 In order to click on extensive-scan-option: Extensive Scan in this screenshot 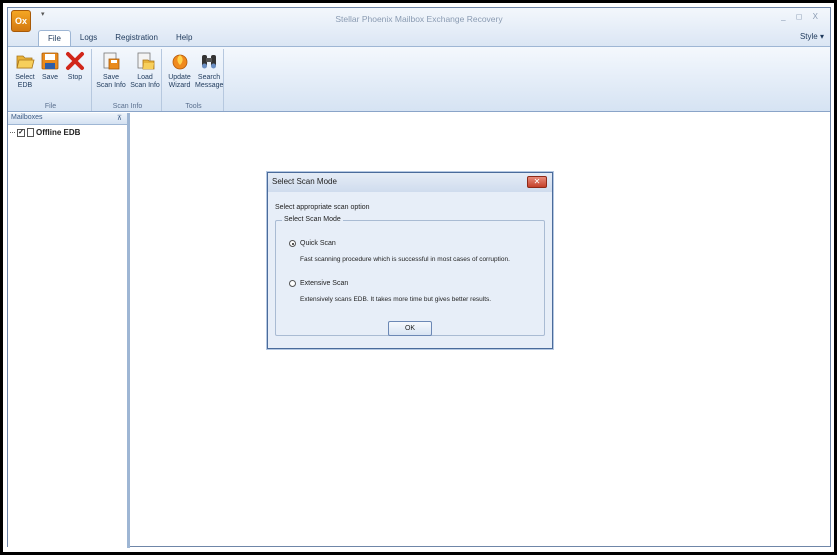, I will do `click(318, 283)`.